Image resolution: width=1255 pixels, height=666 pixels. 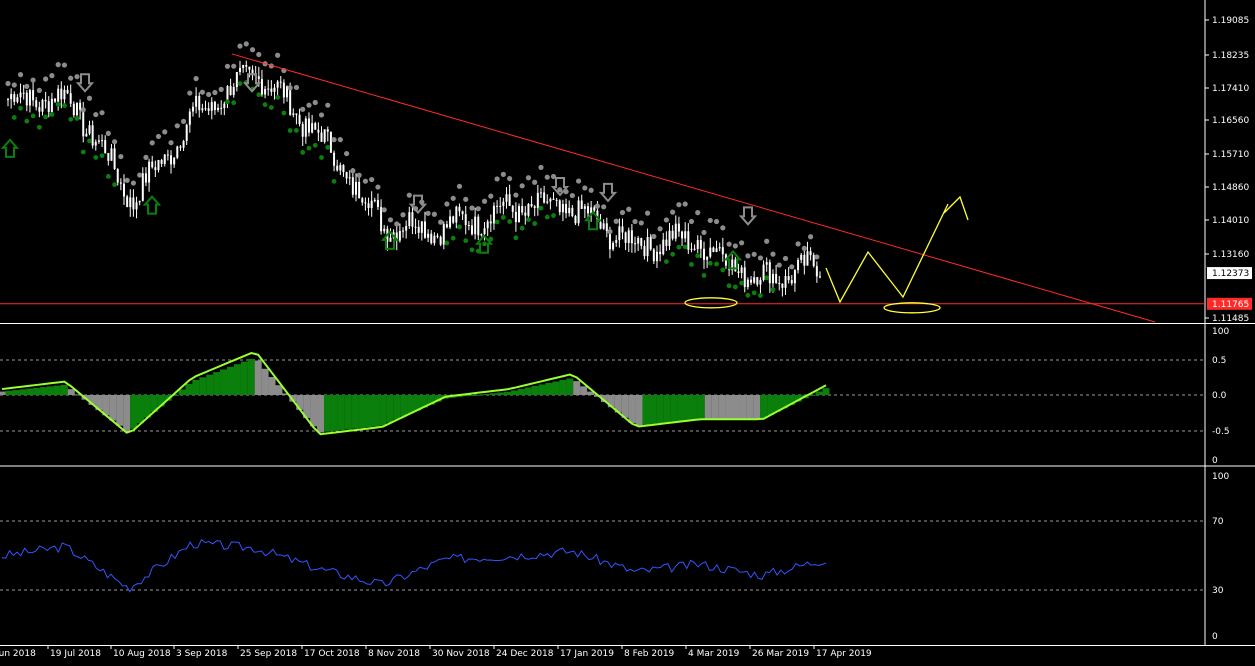 What do you see at coordinates (268, 654) in the screenshot?
I see `time-axis-label: 25 Sep 2018` at bounding box center [268, 654].